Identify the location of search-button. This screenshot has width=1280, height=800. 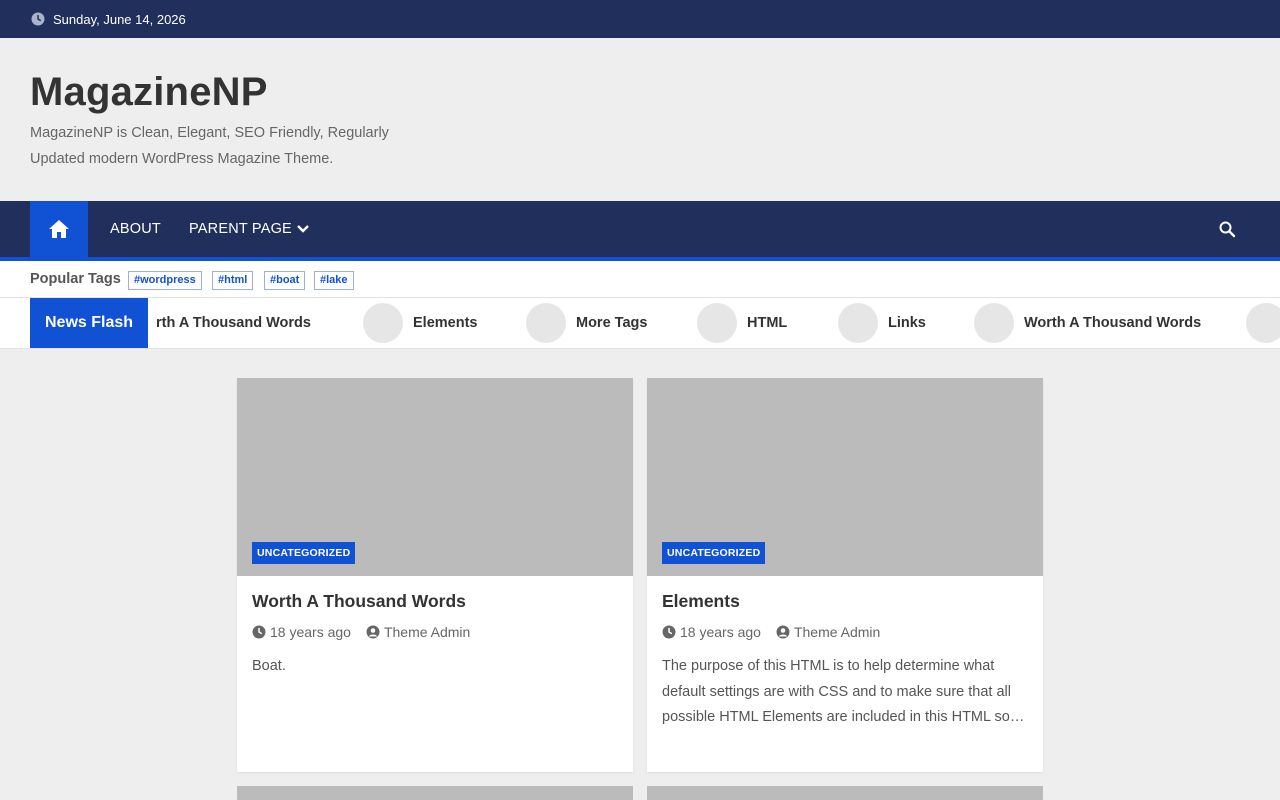
(1227, 229).